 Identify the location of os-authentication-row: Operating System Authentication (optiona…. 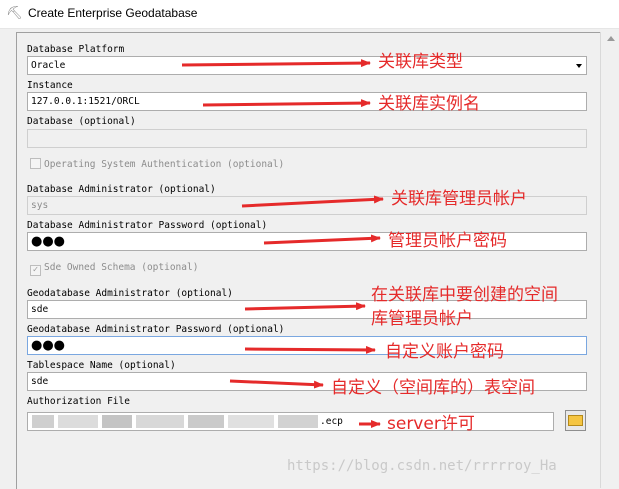
(157, 164).